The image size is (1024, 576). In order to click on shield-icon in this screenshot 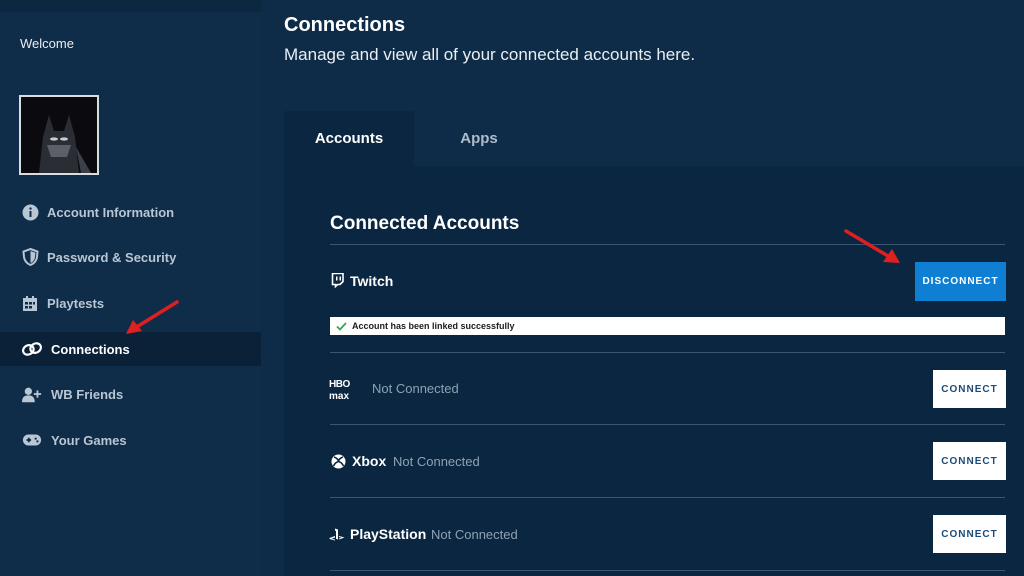, I will do `click(30, 257)`.